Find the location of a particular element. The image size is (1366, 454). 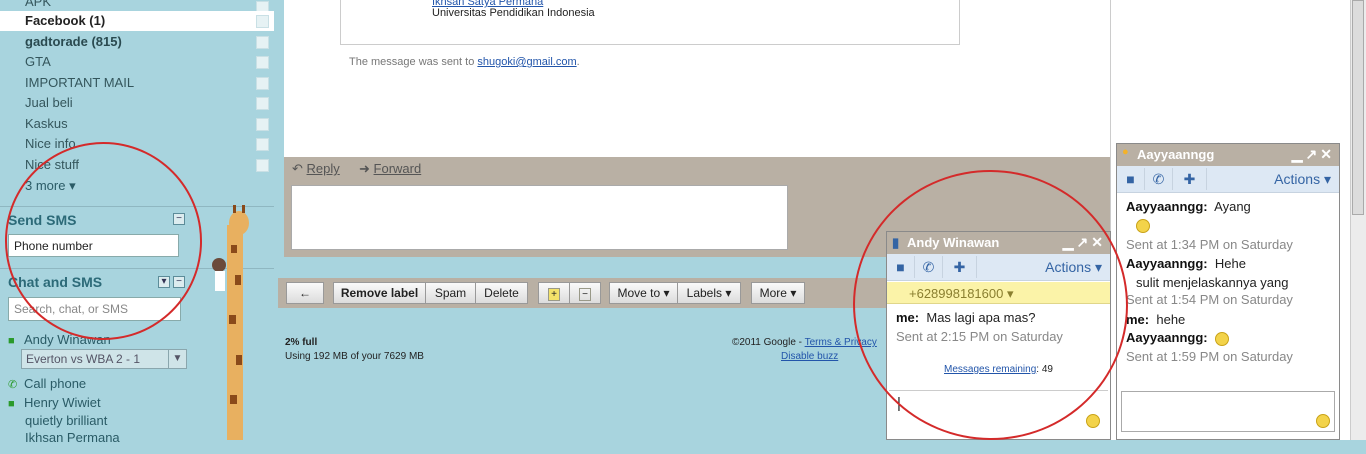

label-item: IMPORTANT MAIL is located at coordinates (137, 83).